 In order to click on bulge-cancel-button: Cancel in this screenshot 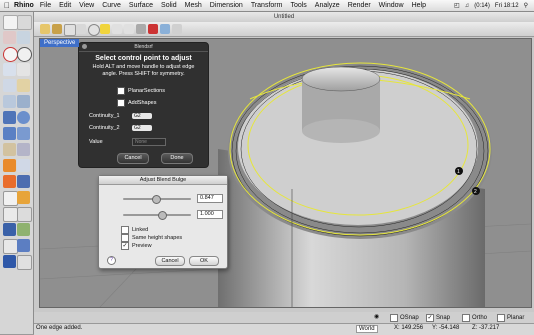, I will do `click(170, 261)`.